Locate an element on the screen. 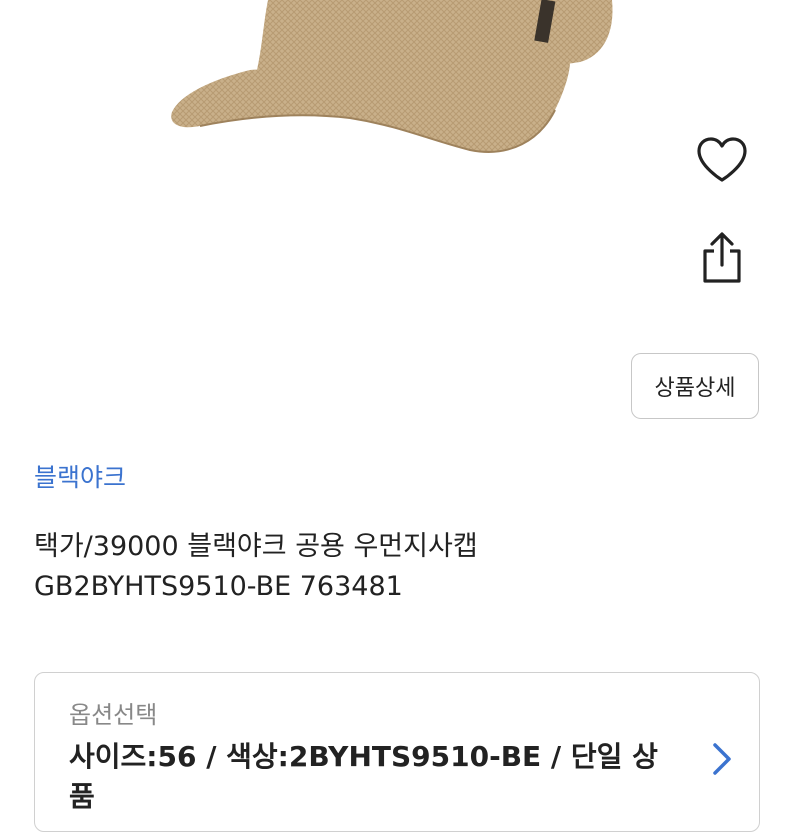 This screenshot has width=794, height=832. heart-icon is located at coordinates (722, 159).